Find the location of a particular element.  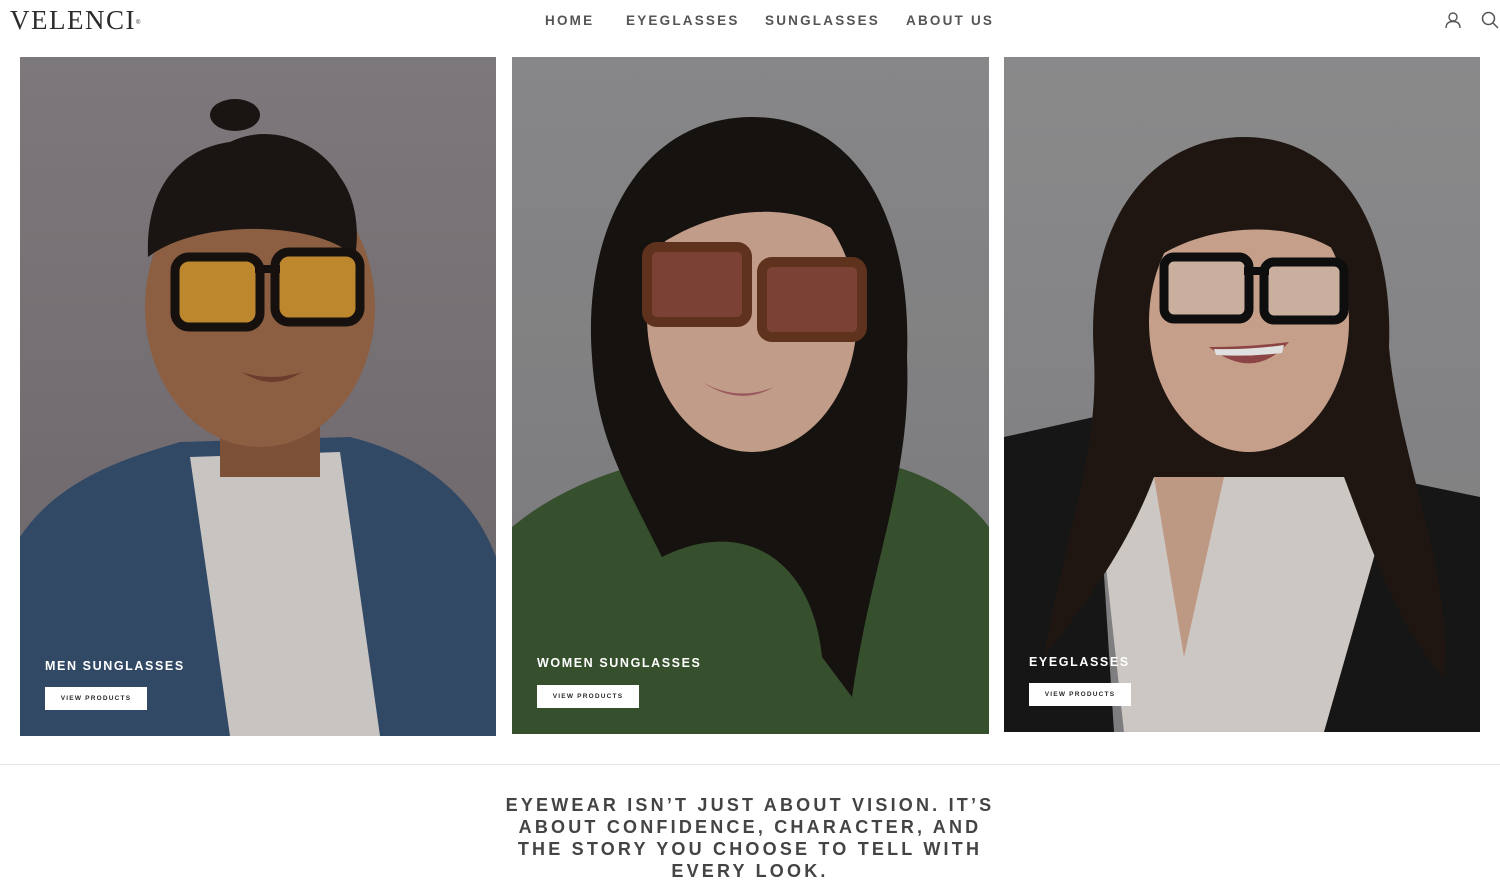

card-title: WOMEN SUNGLASSES is located at coordinates (619, 663).